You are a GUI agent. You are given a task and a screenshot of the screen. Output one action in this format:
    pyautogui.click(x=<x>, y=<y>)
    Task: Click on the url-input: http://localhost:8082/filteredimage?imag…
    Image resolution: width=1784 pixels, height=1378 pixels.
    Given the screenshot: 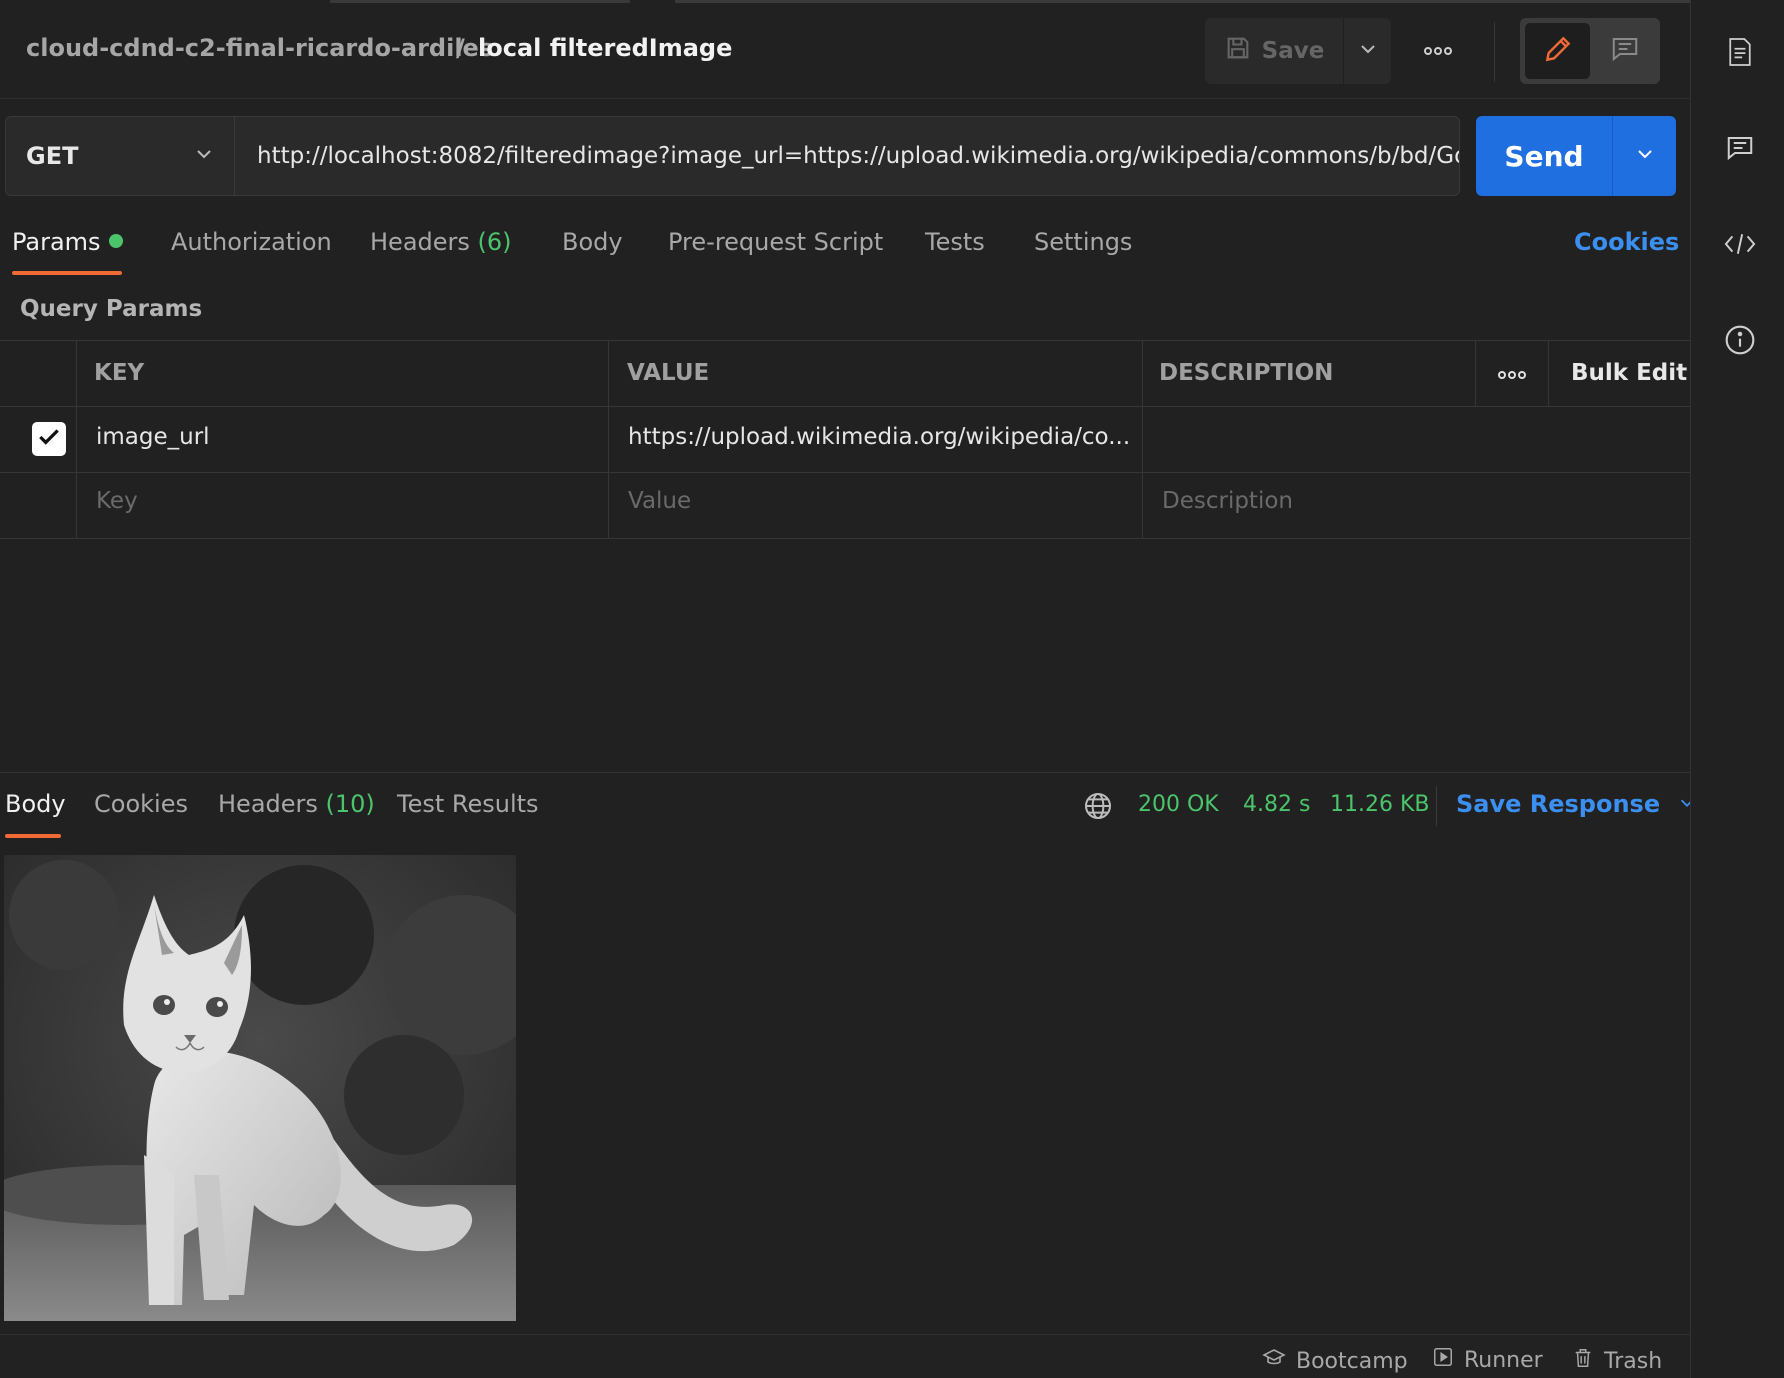 What is the action you would take?
    pyautogui.click(x=847, y=156)
    